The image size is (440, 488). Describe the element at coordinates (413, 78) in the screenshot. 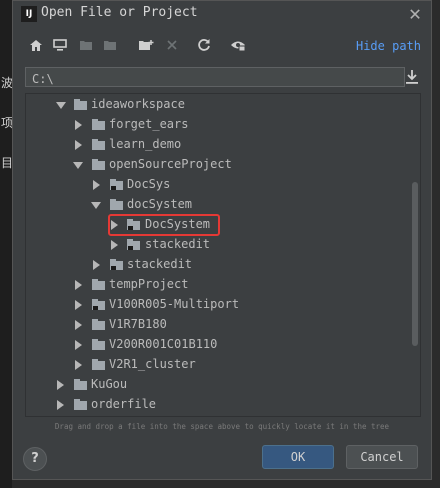

I see `download-icon` at that location.